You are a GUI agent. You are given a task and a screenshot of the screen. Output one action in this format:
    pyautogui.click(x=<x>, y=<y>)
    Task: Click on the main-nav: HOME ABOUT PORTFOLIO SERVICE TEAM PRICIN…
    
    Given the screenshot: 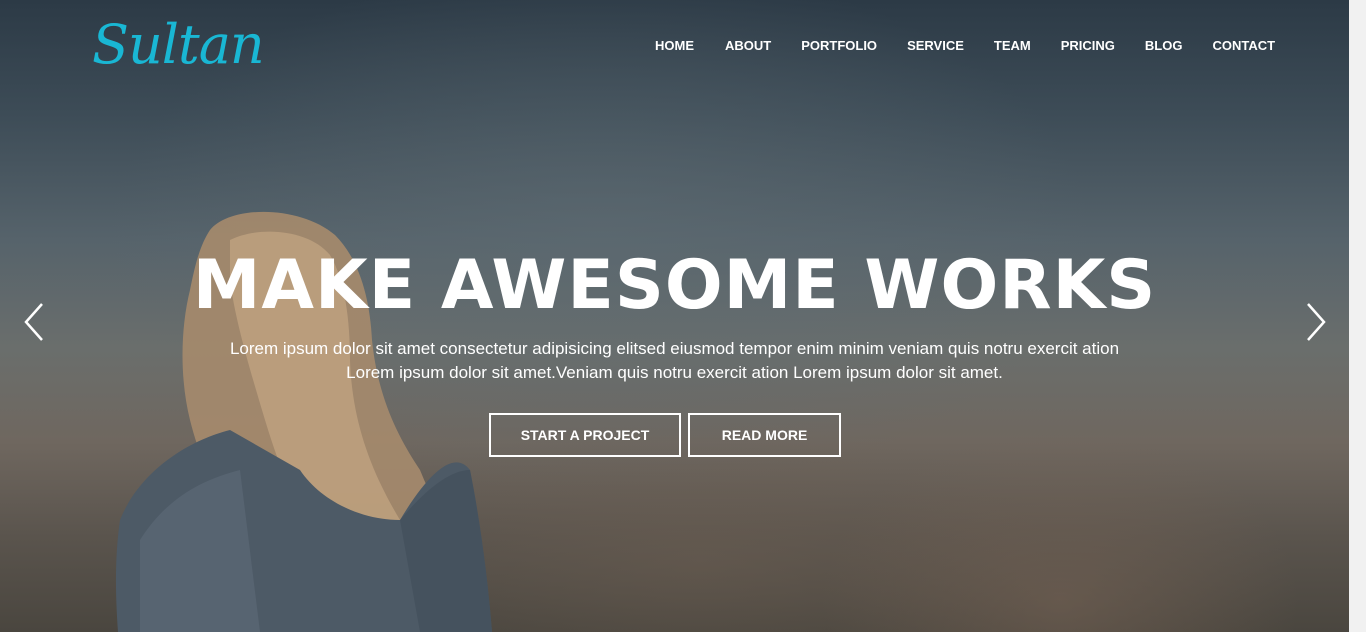 What is the action you would take?
    pyautogui.click(x=965, y=46)
    